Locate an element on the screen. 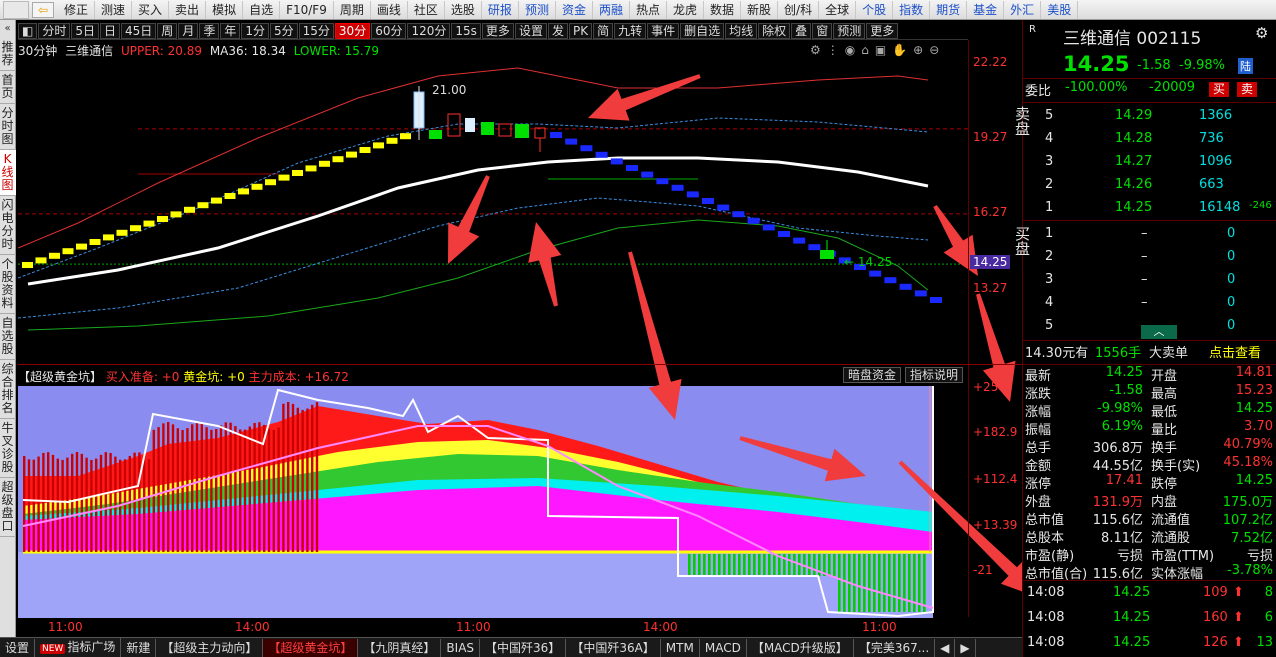 The image size is (1276, 657). level-num: 2 is located at coordinates (1049, 184).